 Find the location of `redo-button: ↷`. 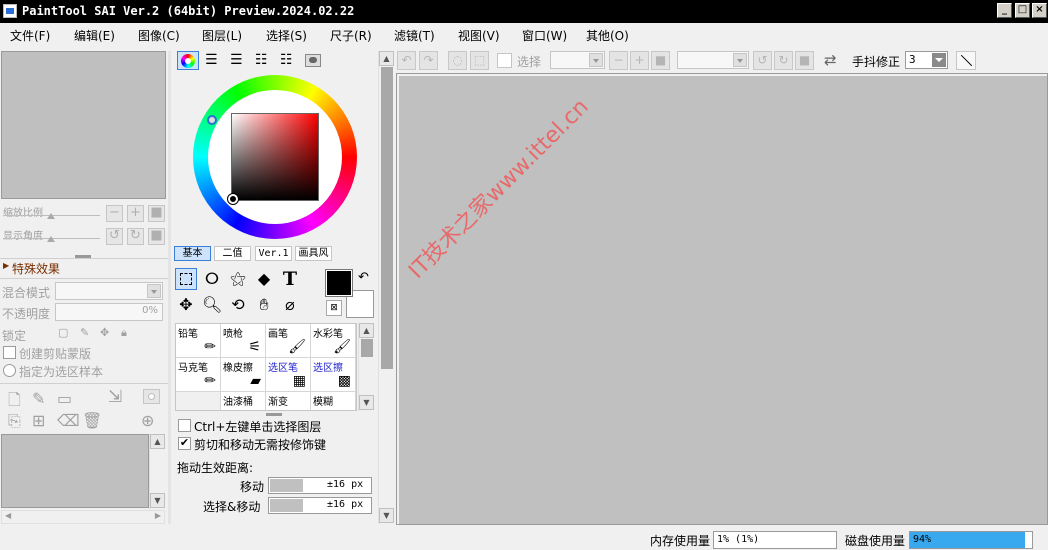

redo-button: ↷ is located at coordinates (428, 60).